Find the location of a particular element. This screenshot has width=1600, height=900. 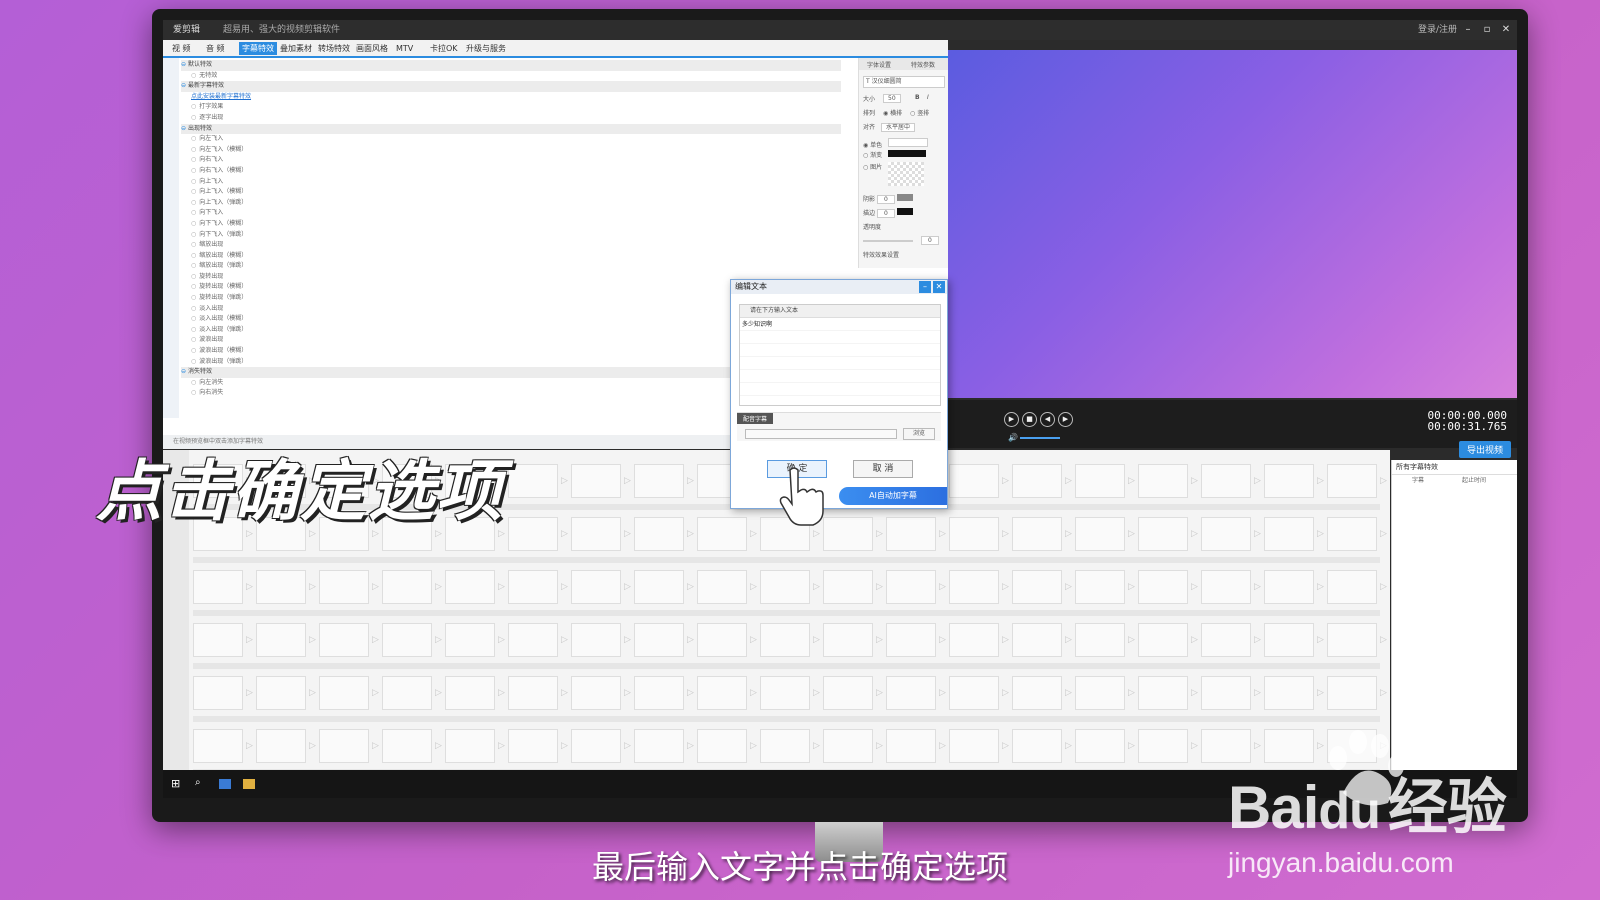

shadow-input: 0 is located at coordinates (885, 199).